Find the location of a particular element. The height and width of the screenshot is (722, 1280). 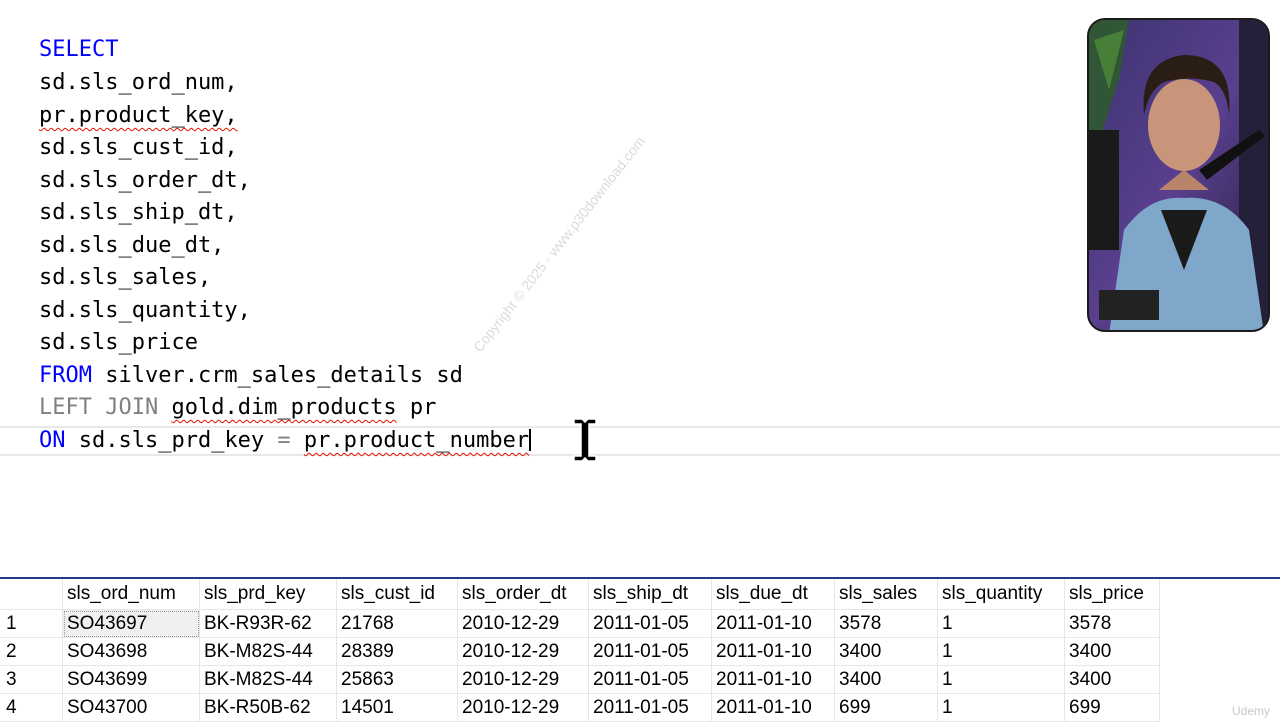

join-alias: pr is located at coordinates (416, 407).